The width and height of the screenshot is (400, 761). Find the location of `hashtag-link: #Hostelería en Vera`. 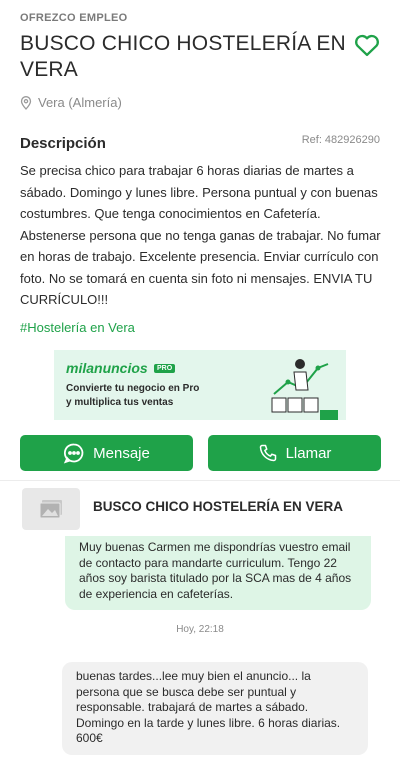

hashtag-link: #Hostelería en Vera is located at coordinates (77, 327).